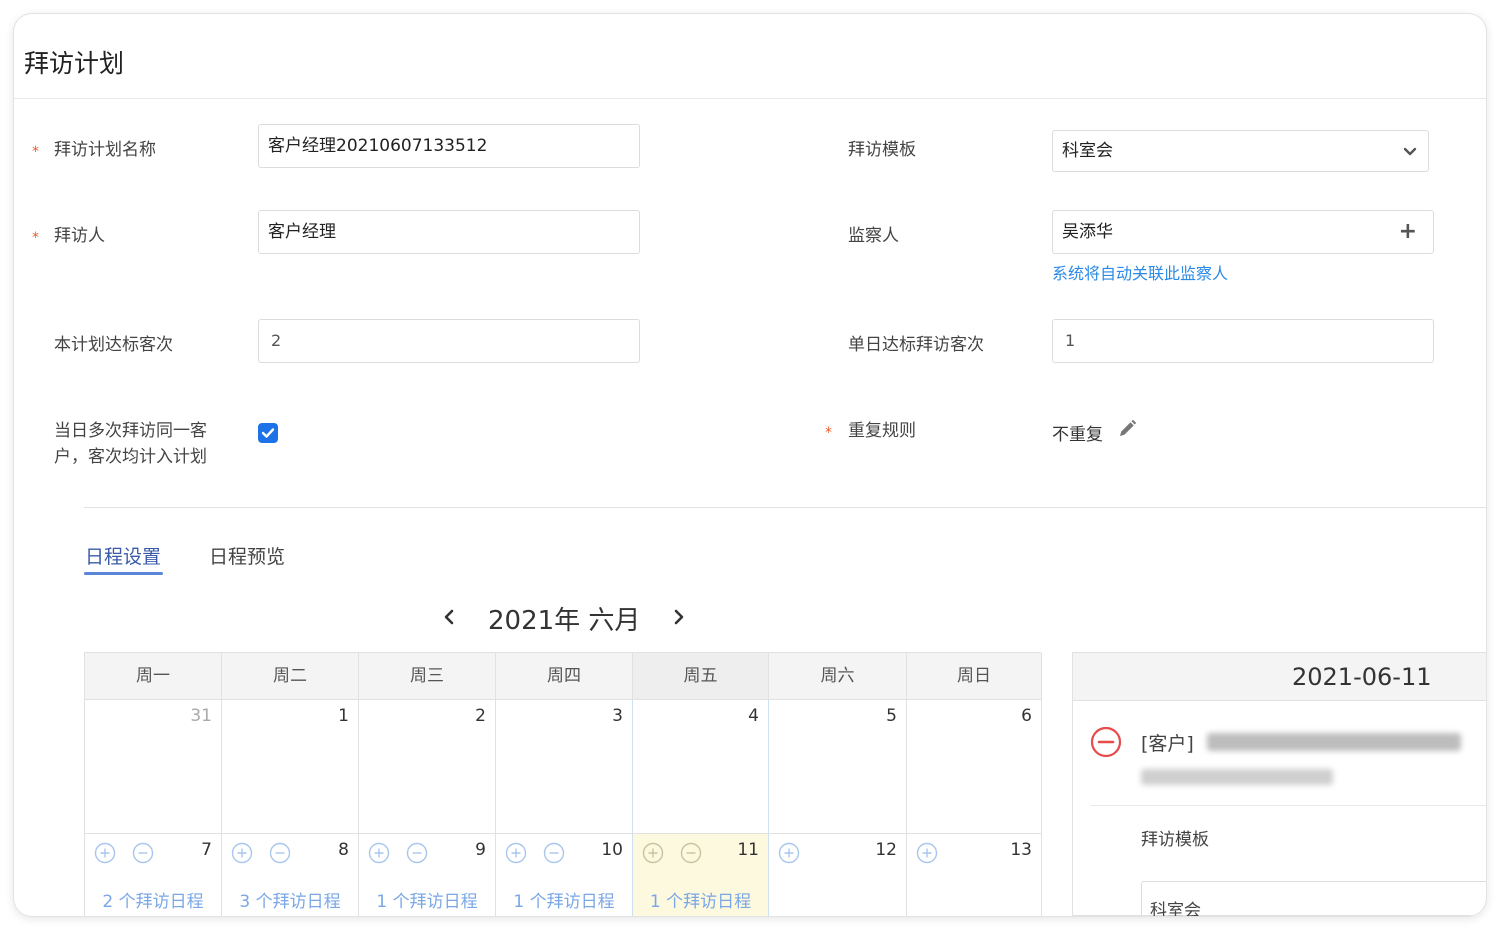 The height and width of the screenshot is (930, 1500). What do you see at coordinates (1167, 744) in the screenshot?
I see `customer-tag: [客户]` at bounding box center [1167, 744].